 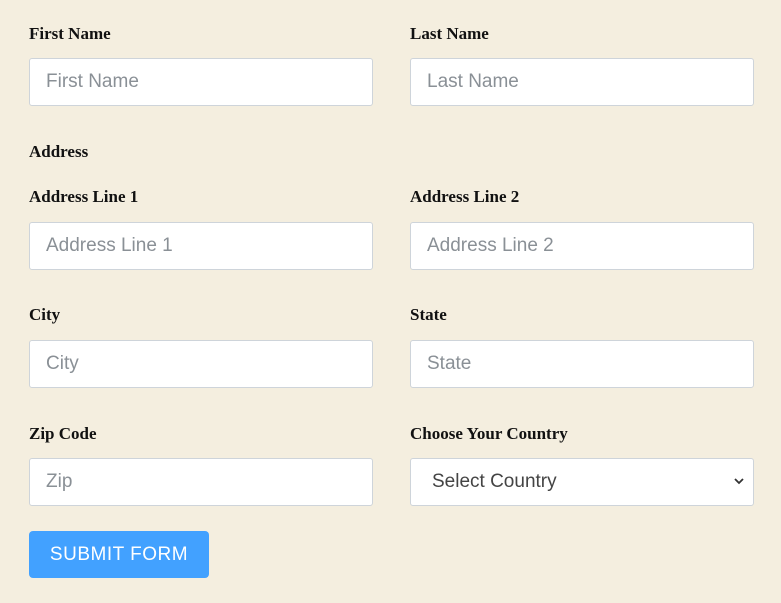 What do you see at coordinates (449, 33) in the screenshot?
I see `last-name-label: Last Name` at bounding box center [449, 33].